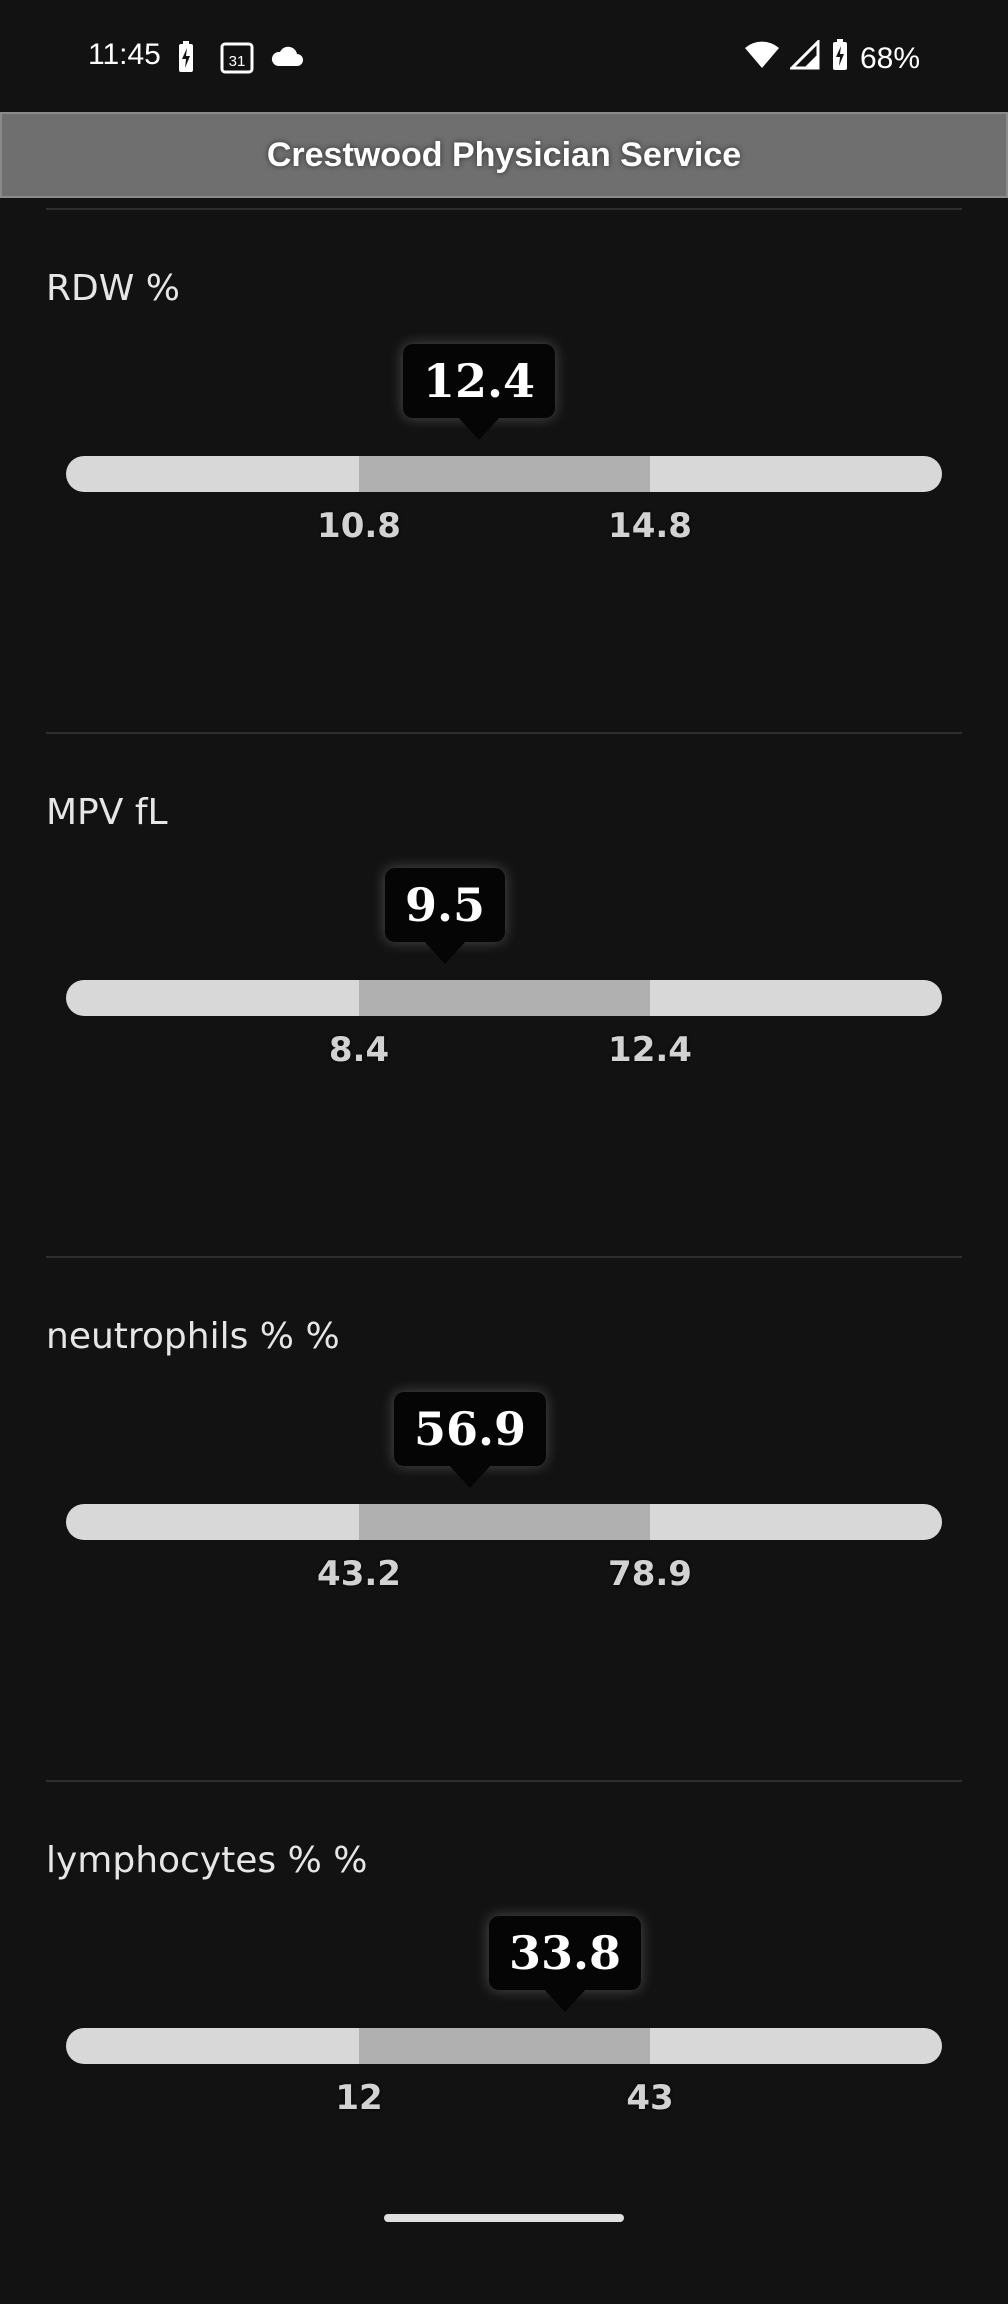 This screenshot has width=1008, height=2304. What do you see at coordinates (840, 59) in the screenshot?
I see `battery-icon` at bounding box center [840, 59].